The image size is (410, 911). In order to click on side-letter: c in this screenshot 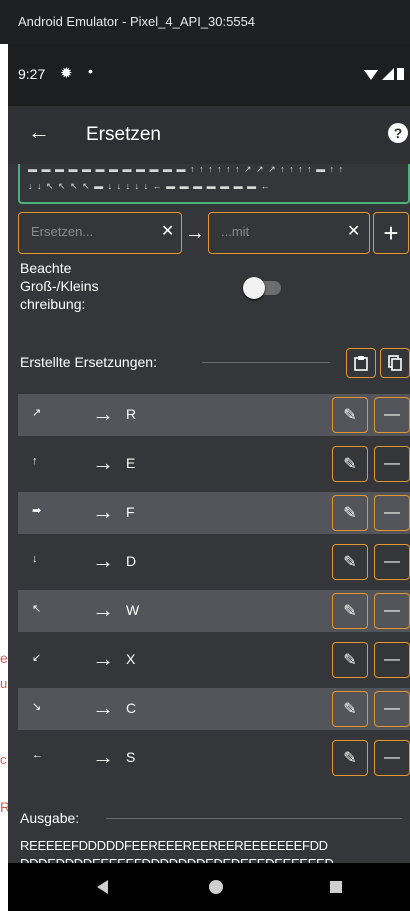, I will do `click(3, 759)`.